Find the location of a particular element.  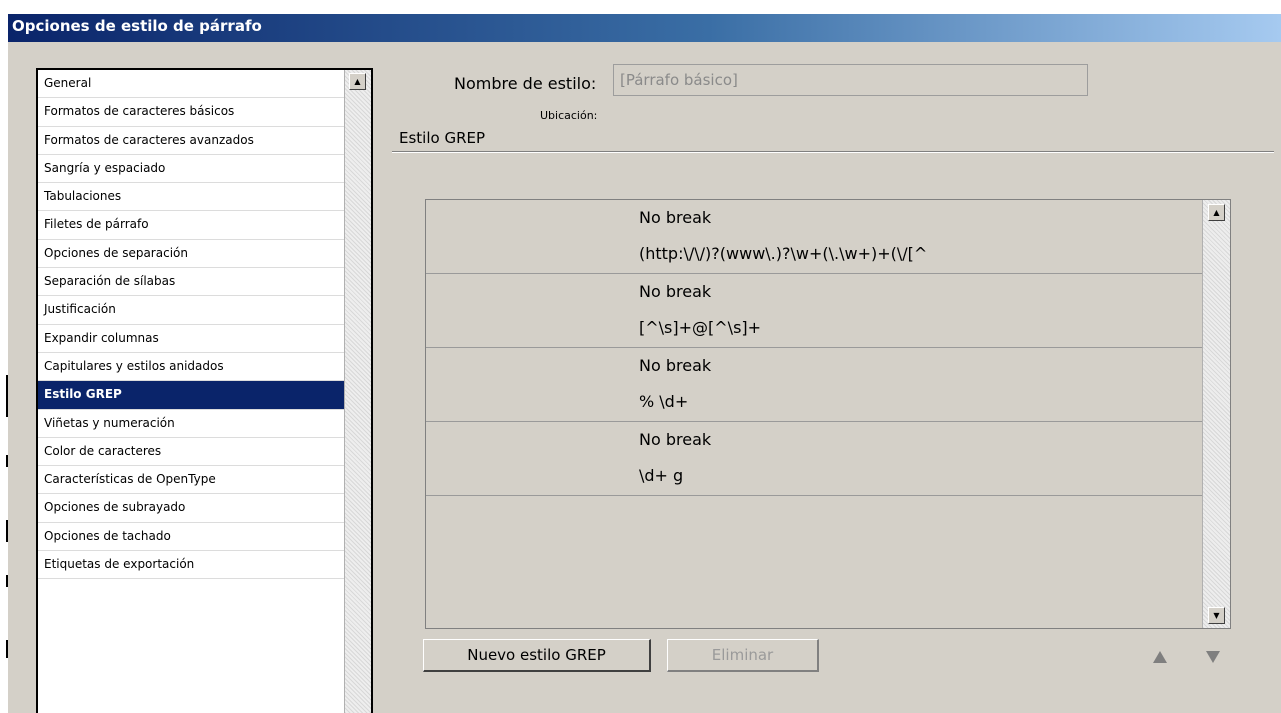

category-item: Características de OpenType is located at coordinates (192, 480).